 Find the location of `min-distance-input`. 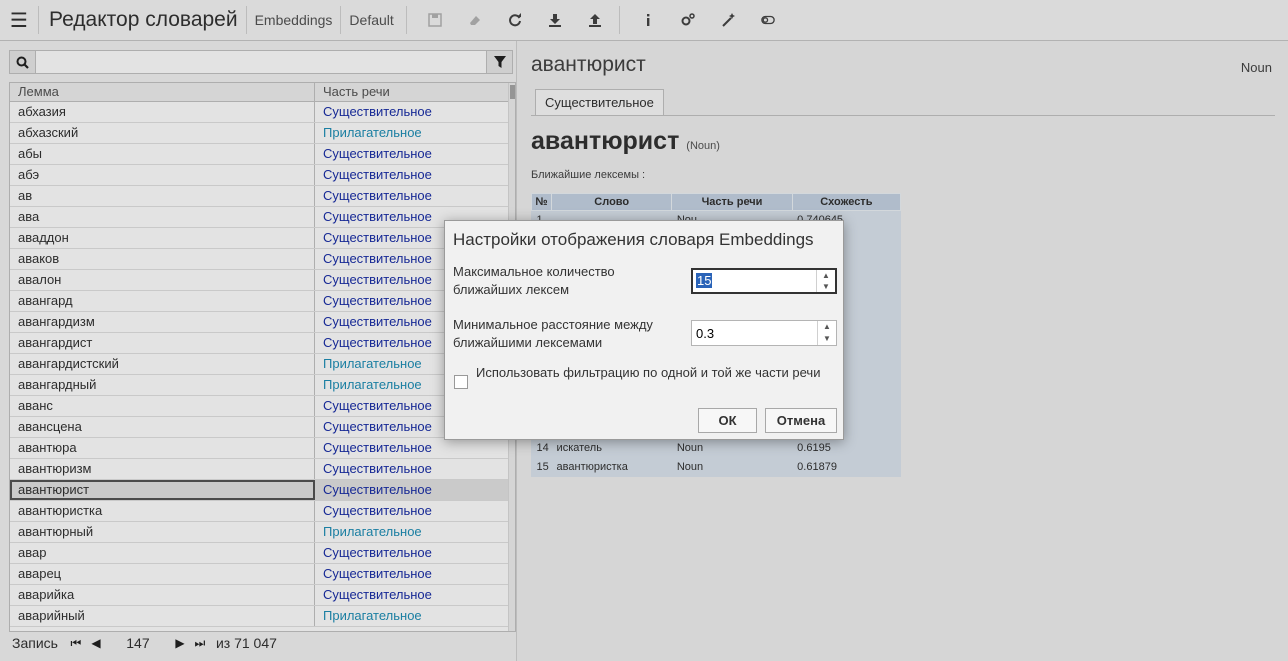

min-distance-input is located at coordinates (754, 333).